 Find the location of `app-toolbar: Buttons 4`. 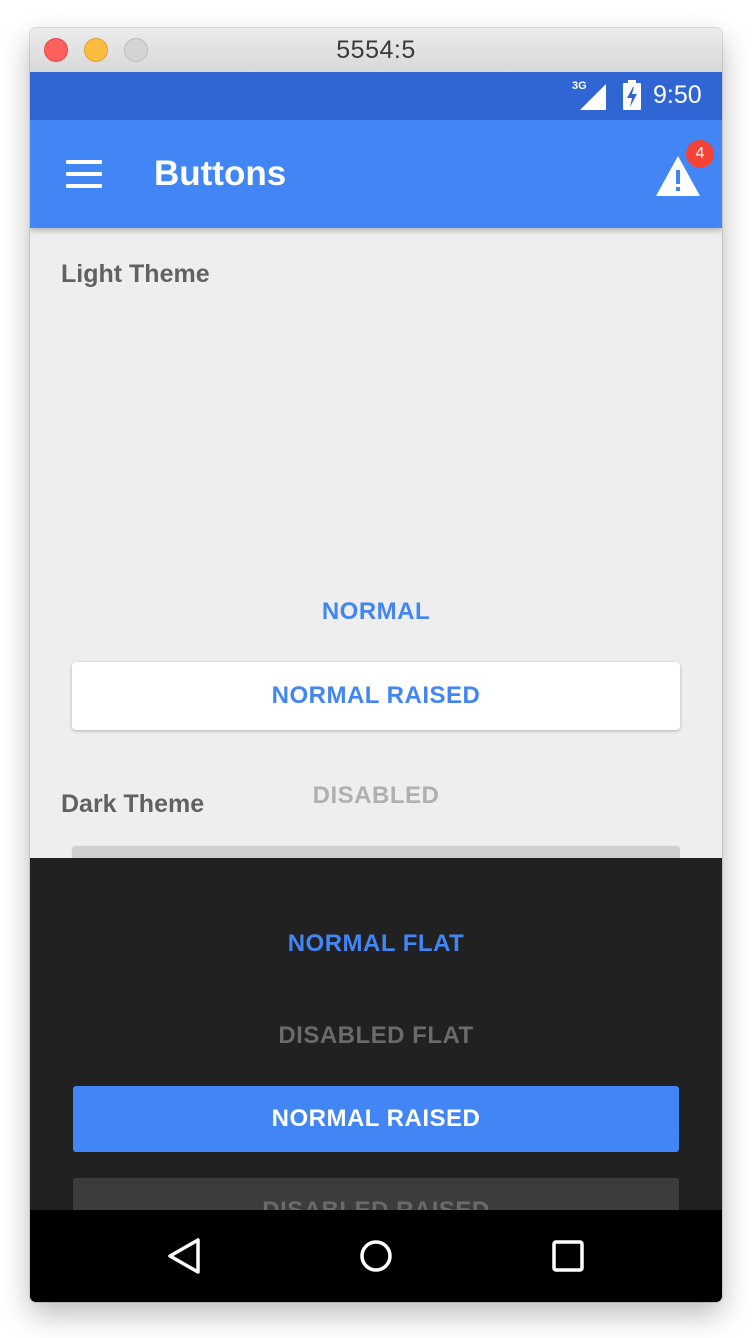

app-toolbar: Buttons 4 is located at coordinates (376, 174).